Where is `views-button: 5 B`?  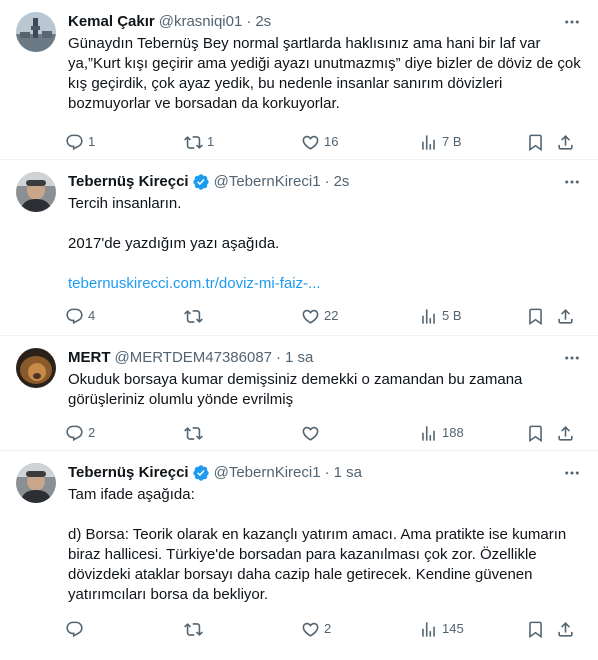
views-button: 5 B is located at coordinates (472, 316).